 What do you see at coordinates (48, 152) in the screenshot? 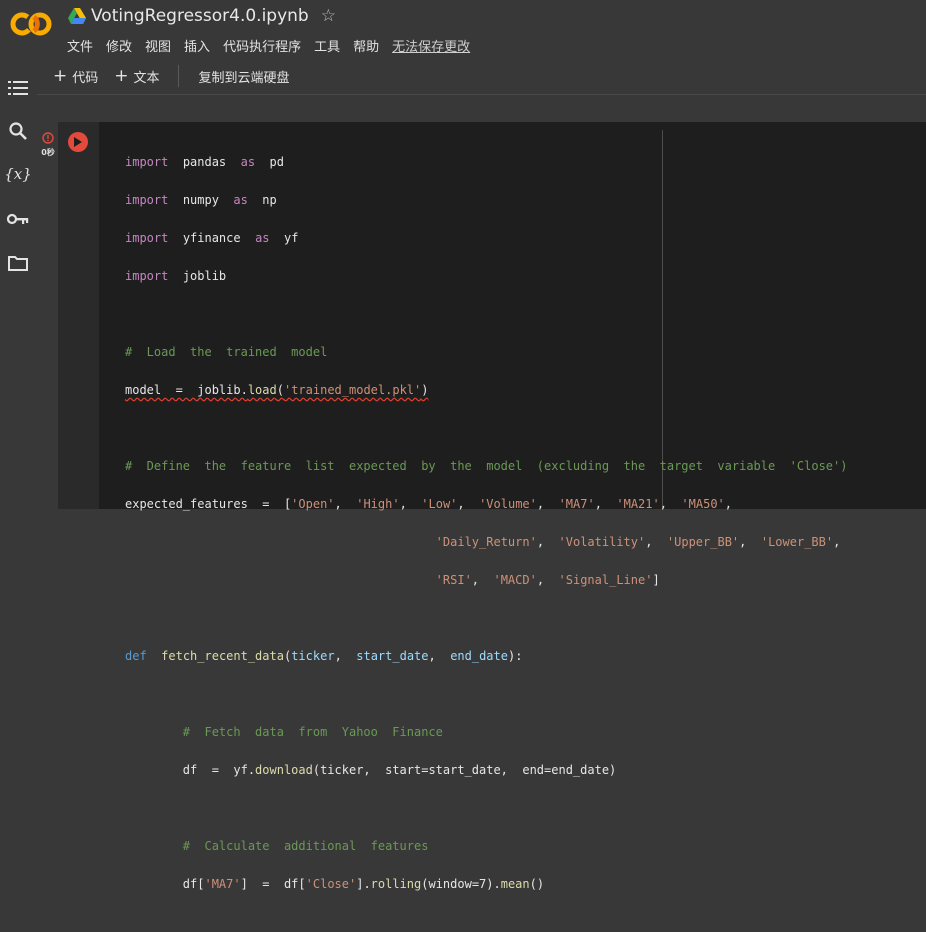
I see `execution-time: 0秒` at bounding box center [48, 152].